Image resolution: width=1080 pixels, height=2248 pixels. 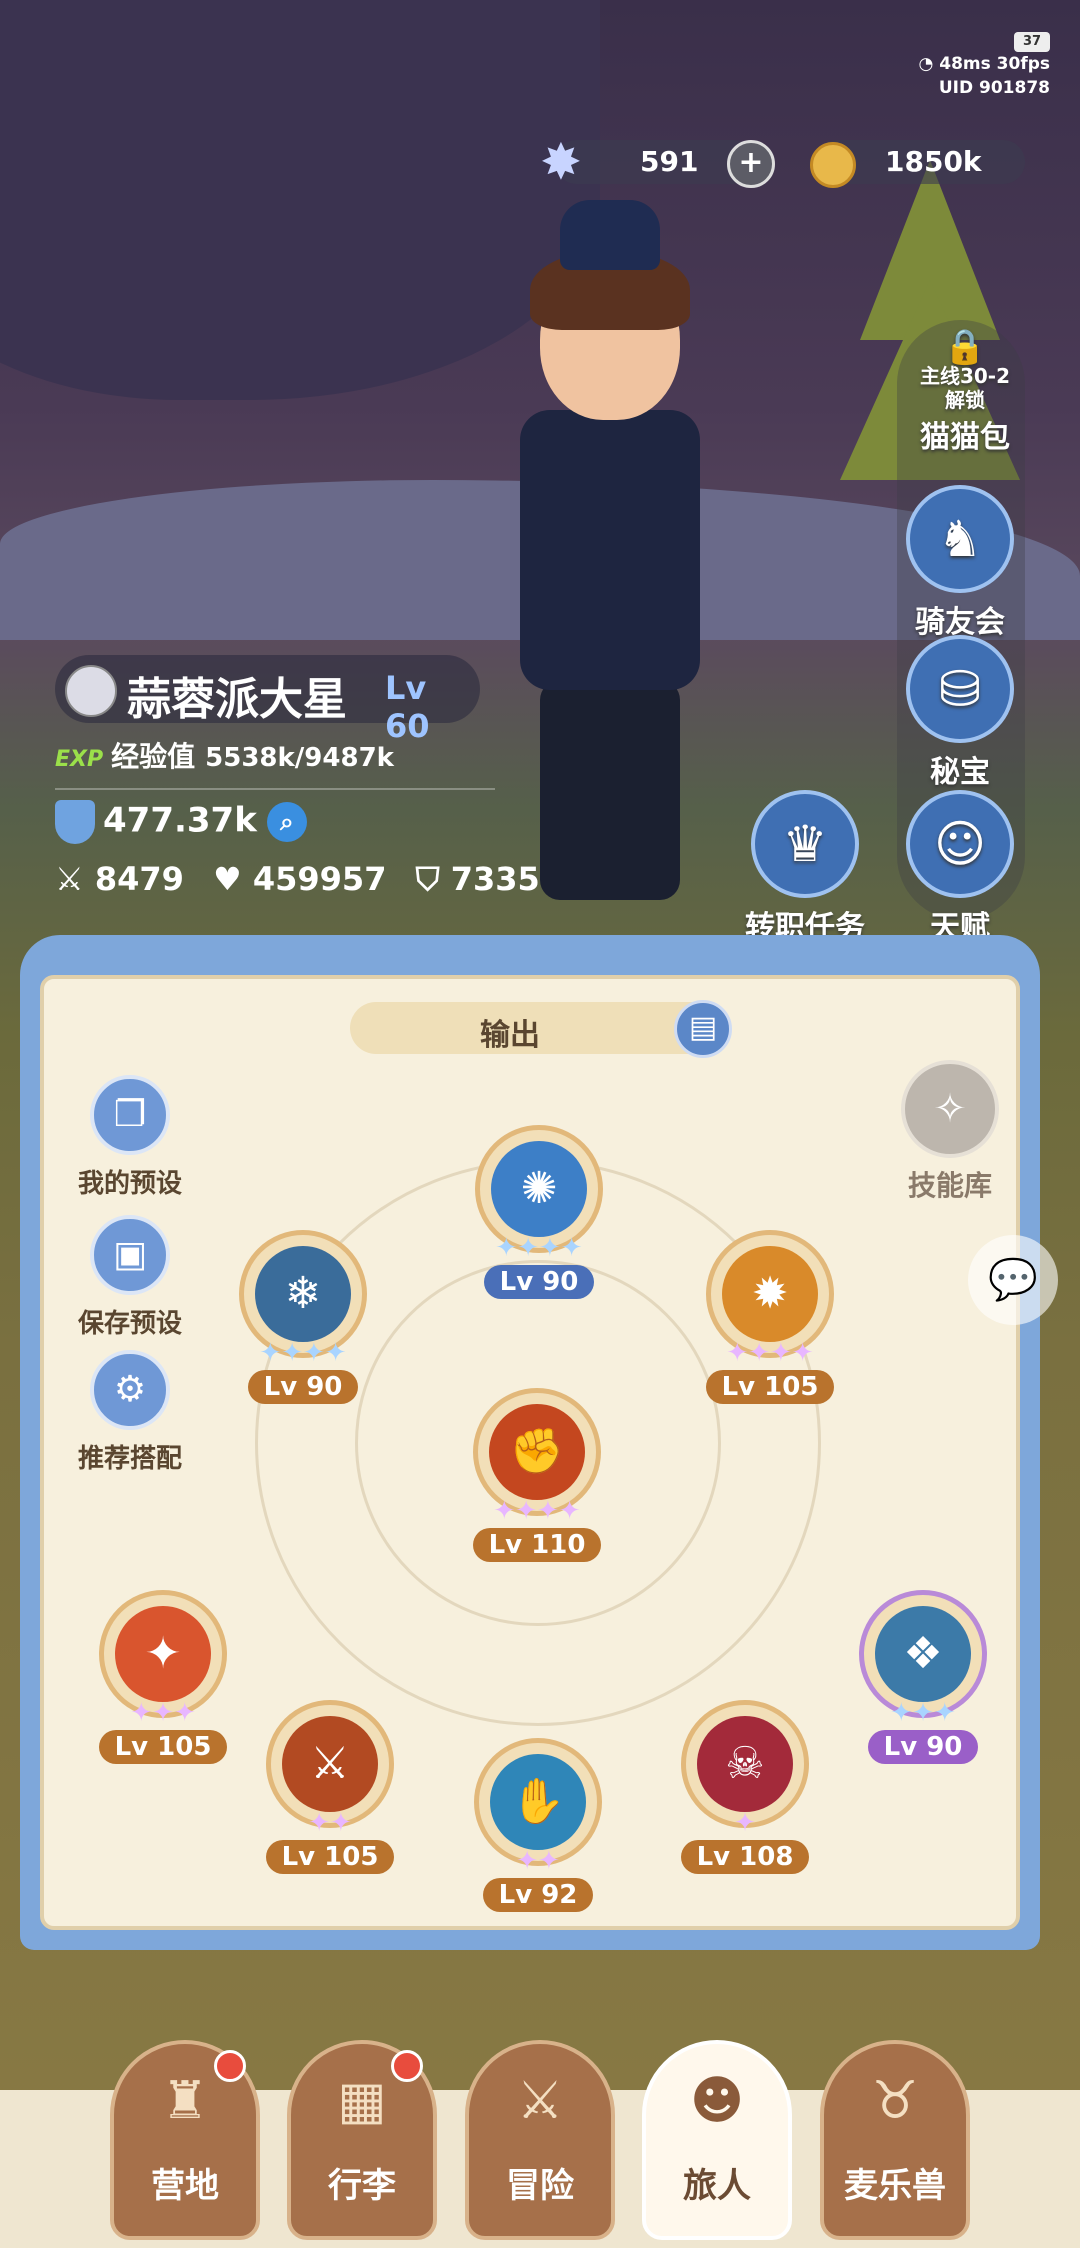 I want to click on brain-icon: ☺, so click(x=960, y=844).